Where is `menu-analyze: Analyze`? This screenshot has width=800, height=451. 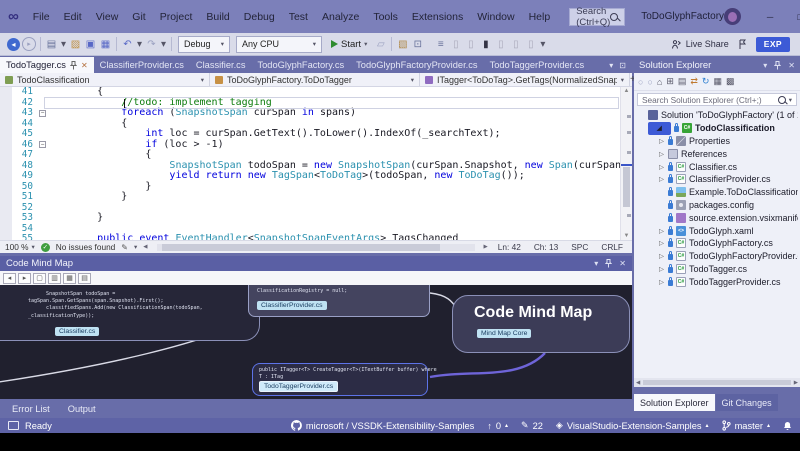 menu-analyze: Analyze is located at coordinates (340, 17).